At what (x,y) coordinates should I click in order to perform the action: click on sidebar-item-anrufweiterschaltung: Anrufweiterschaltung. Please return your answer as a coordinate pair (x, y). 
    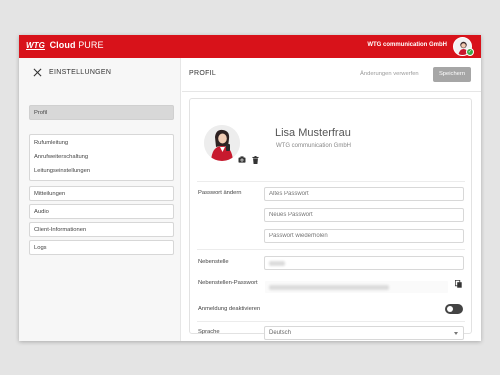
    Looking at the image, I should click on (61, 157).